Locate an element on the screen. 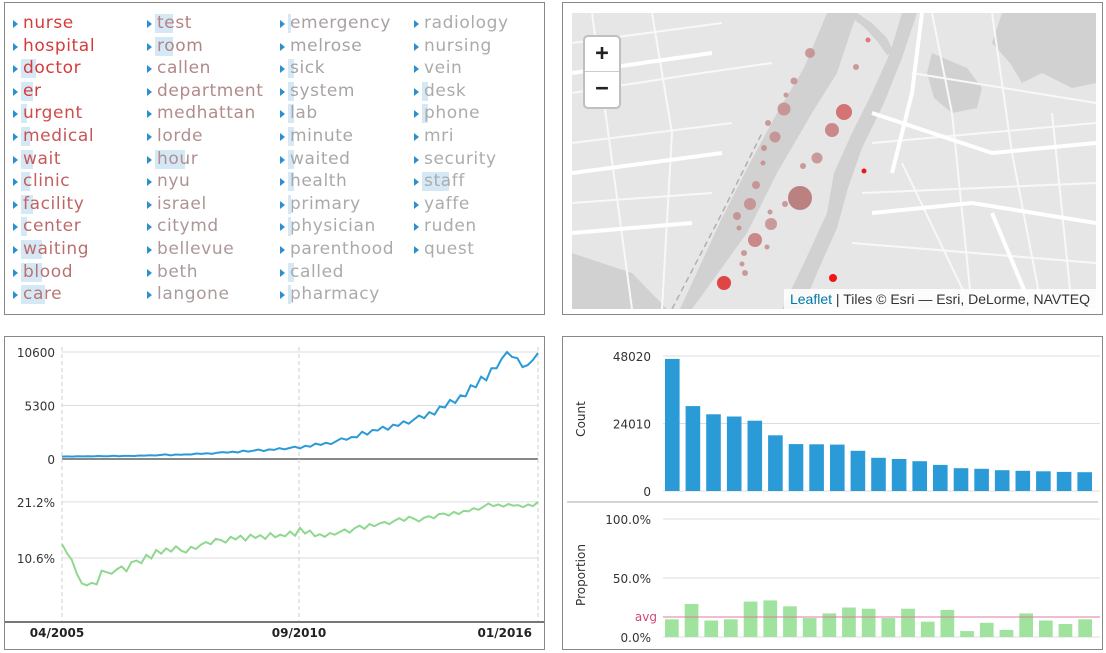 This screenshot has height=653, width=1106. word-item: system is located at coordinates (336, 91).